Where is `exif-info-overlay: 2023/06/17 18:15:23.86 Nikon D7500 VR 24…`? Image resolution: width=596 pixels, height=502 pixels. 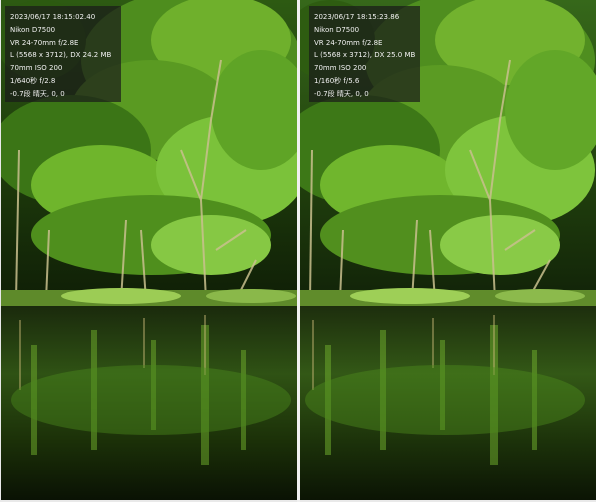
exif-info-overlay: 2023/06/17 18:15:23.86 Nikon D7500 VR 24… is located at coordinates (364, 54).